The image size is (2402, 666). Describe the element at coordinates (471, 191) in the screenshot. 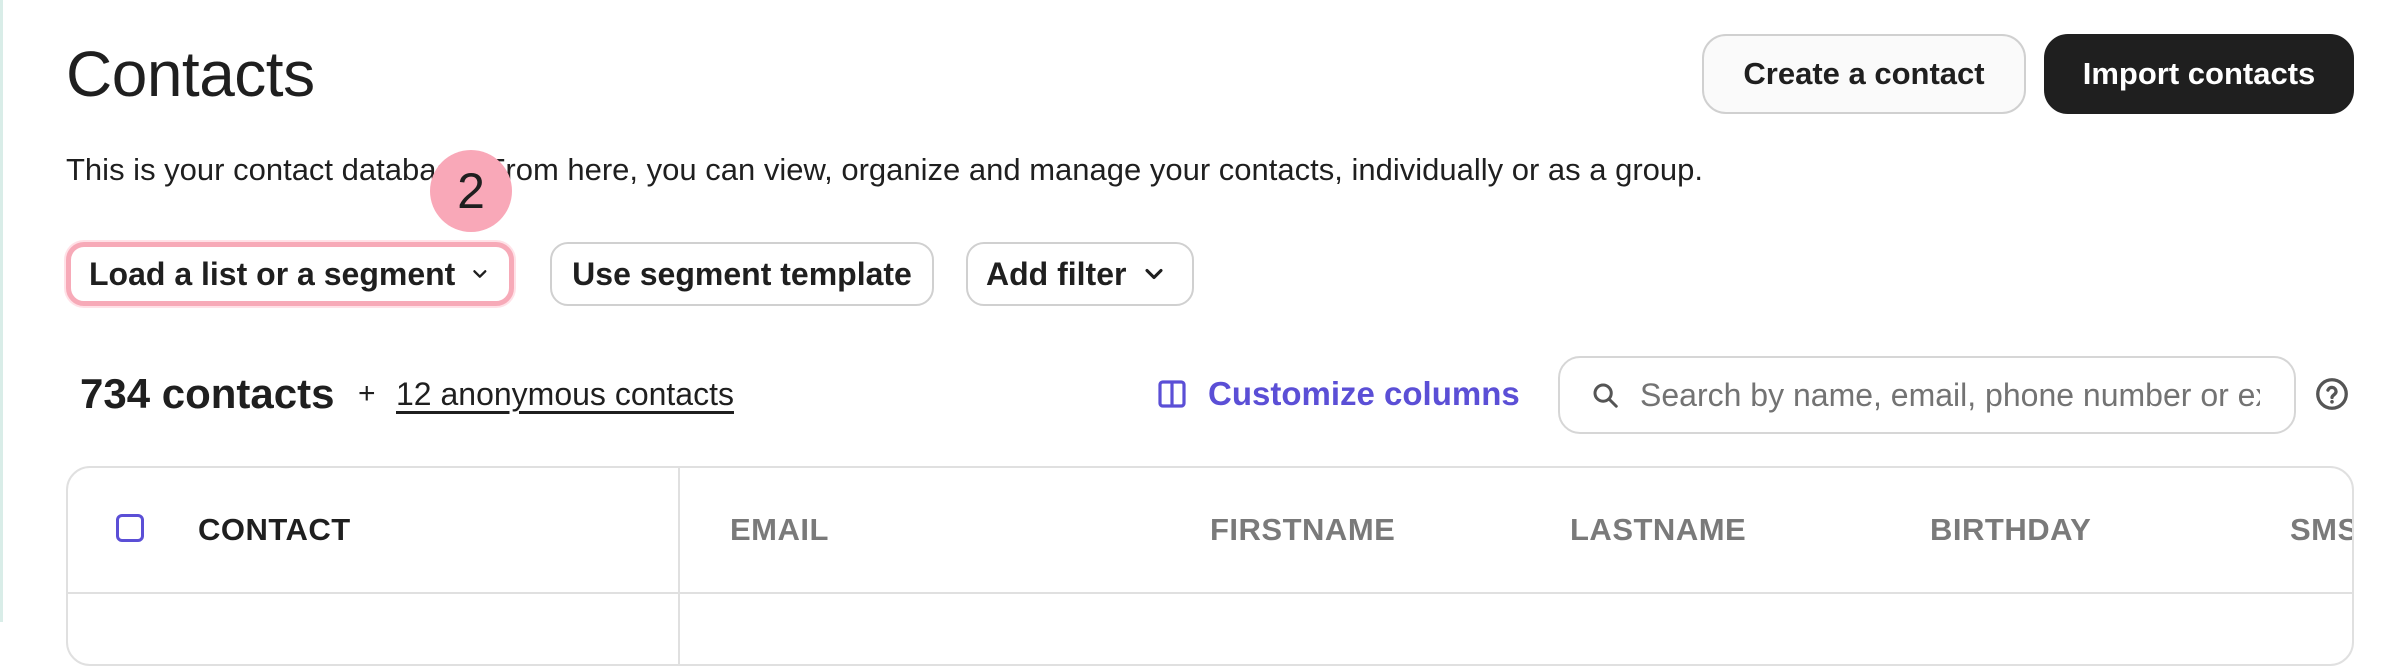

I see `step-number-badge: 2` at that location.